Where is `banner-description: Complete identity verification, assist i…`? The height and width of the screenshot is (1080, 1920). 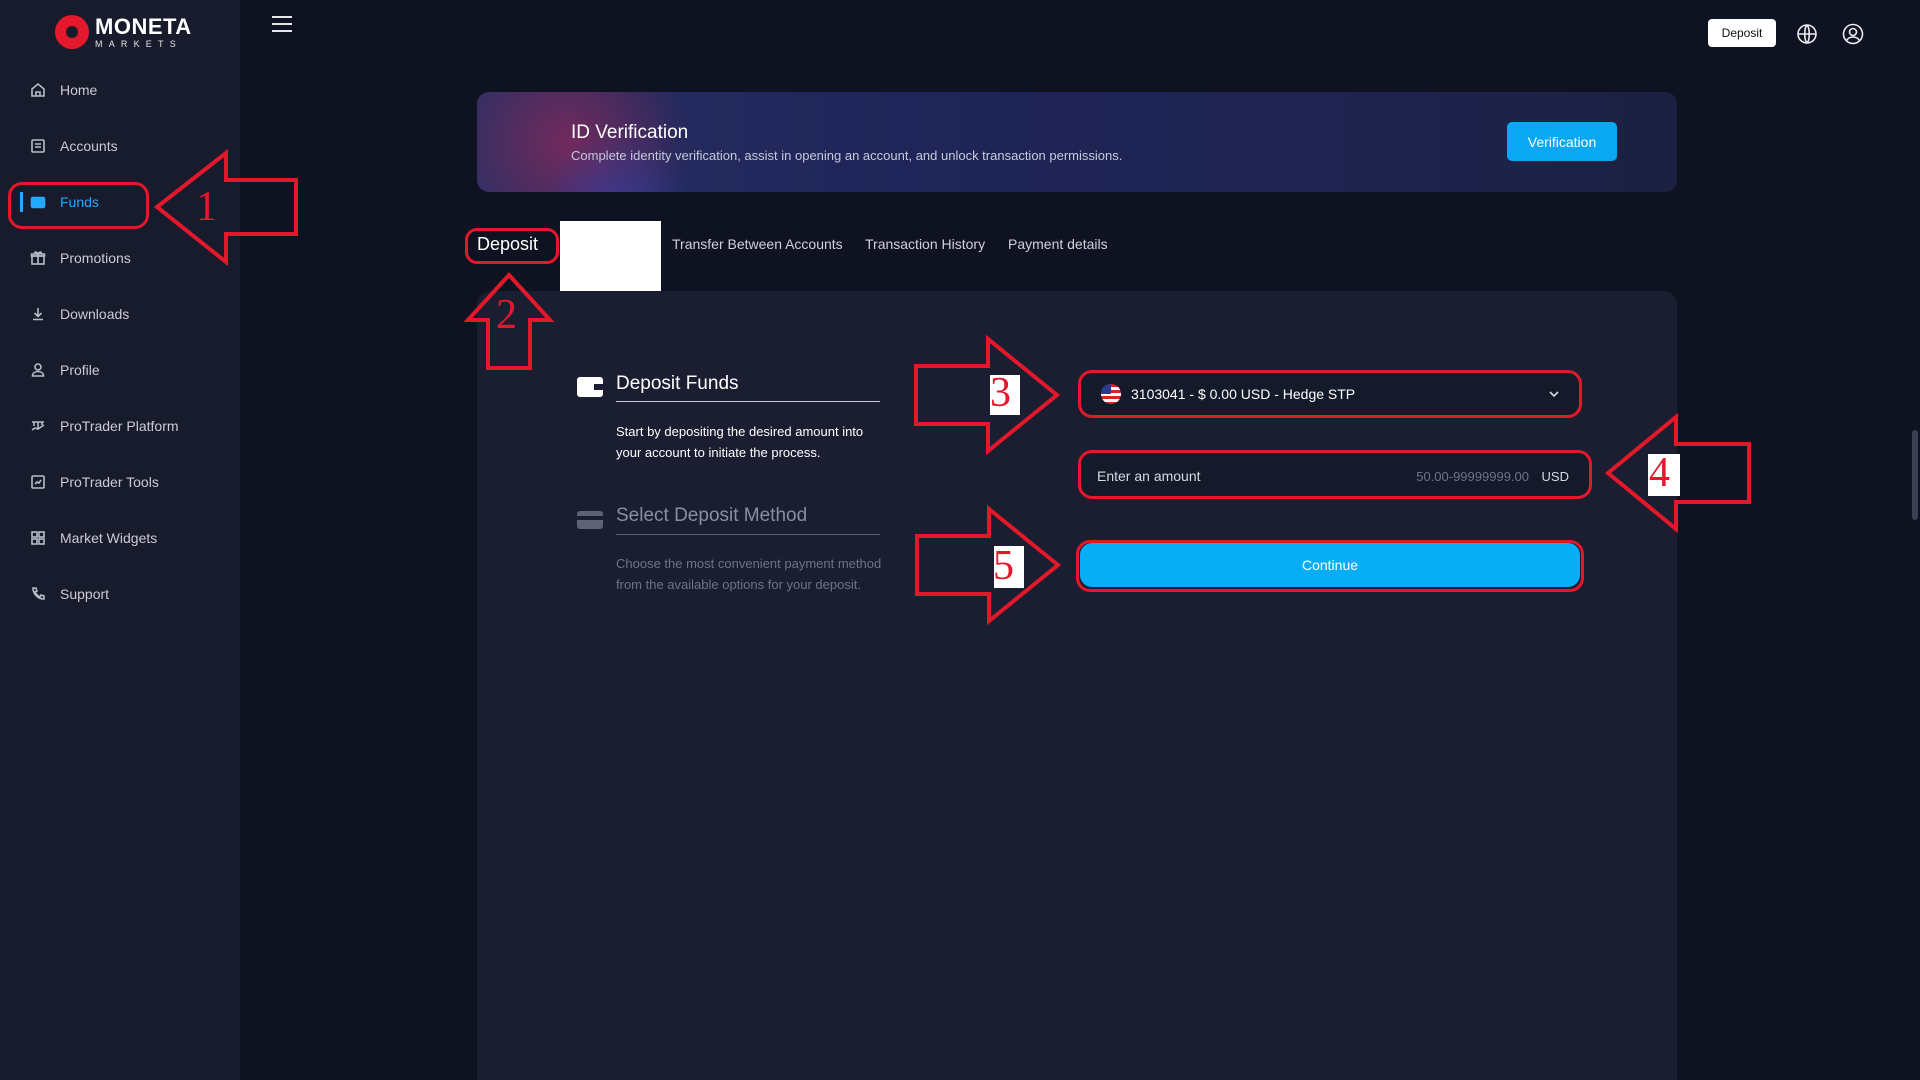
banner-description: Complete identity verification, assist i… is located at coordinates (847, 155).